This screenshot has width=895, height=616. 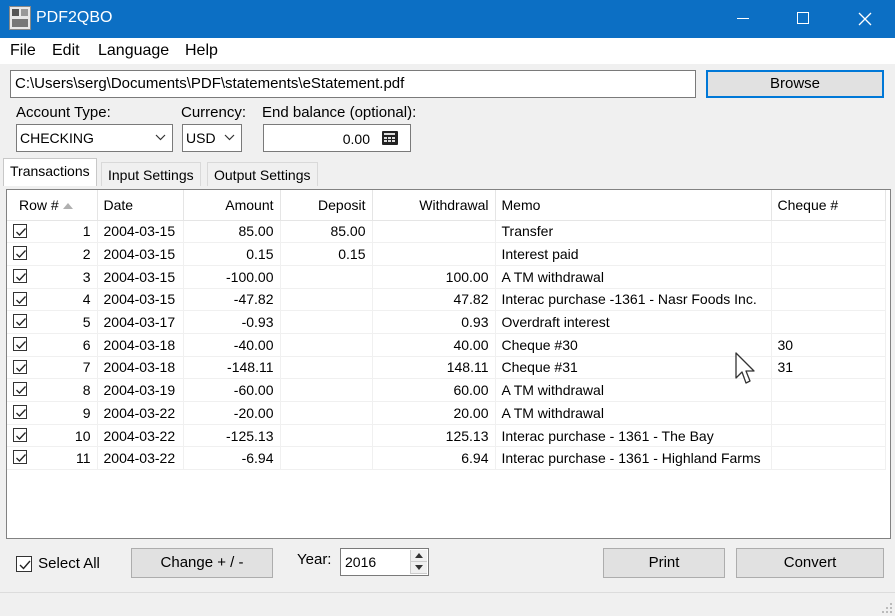 I want to click on amount-cell: -60.00, so click(x=232, y=390).